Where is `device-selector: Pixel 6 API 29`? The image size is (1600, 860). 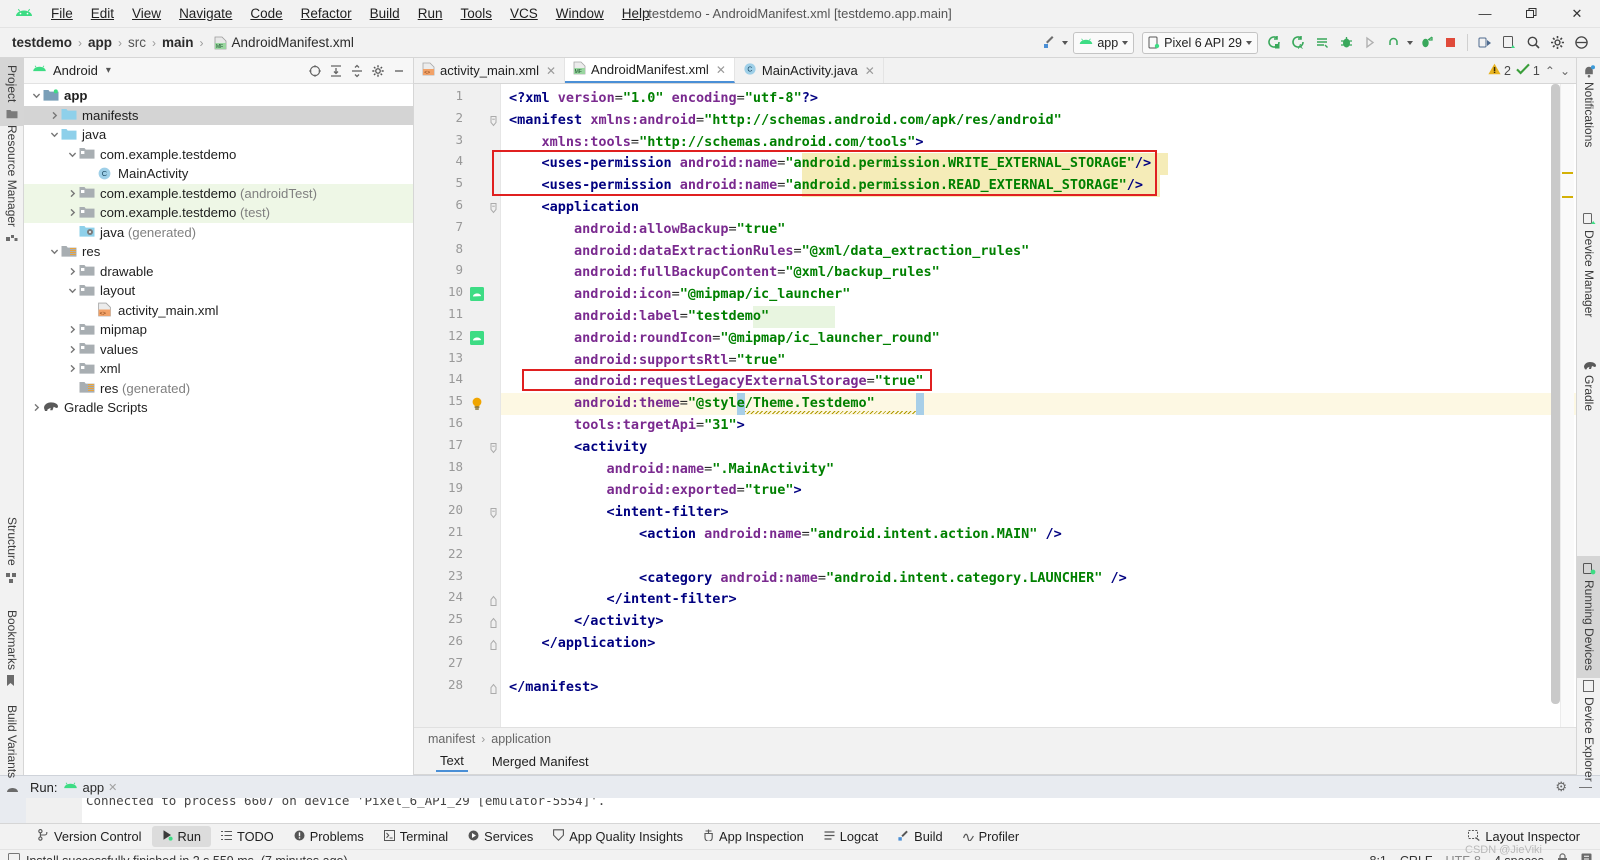 device-selector: Pixel 6 API 29 is located at coordinates (1200, 42).